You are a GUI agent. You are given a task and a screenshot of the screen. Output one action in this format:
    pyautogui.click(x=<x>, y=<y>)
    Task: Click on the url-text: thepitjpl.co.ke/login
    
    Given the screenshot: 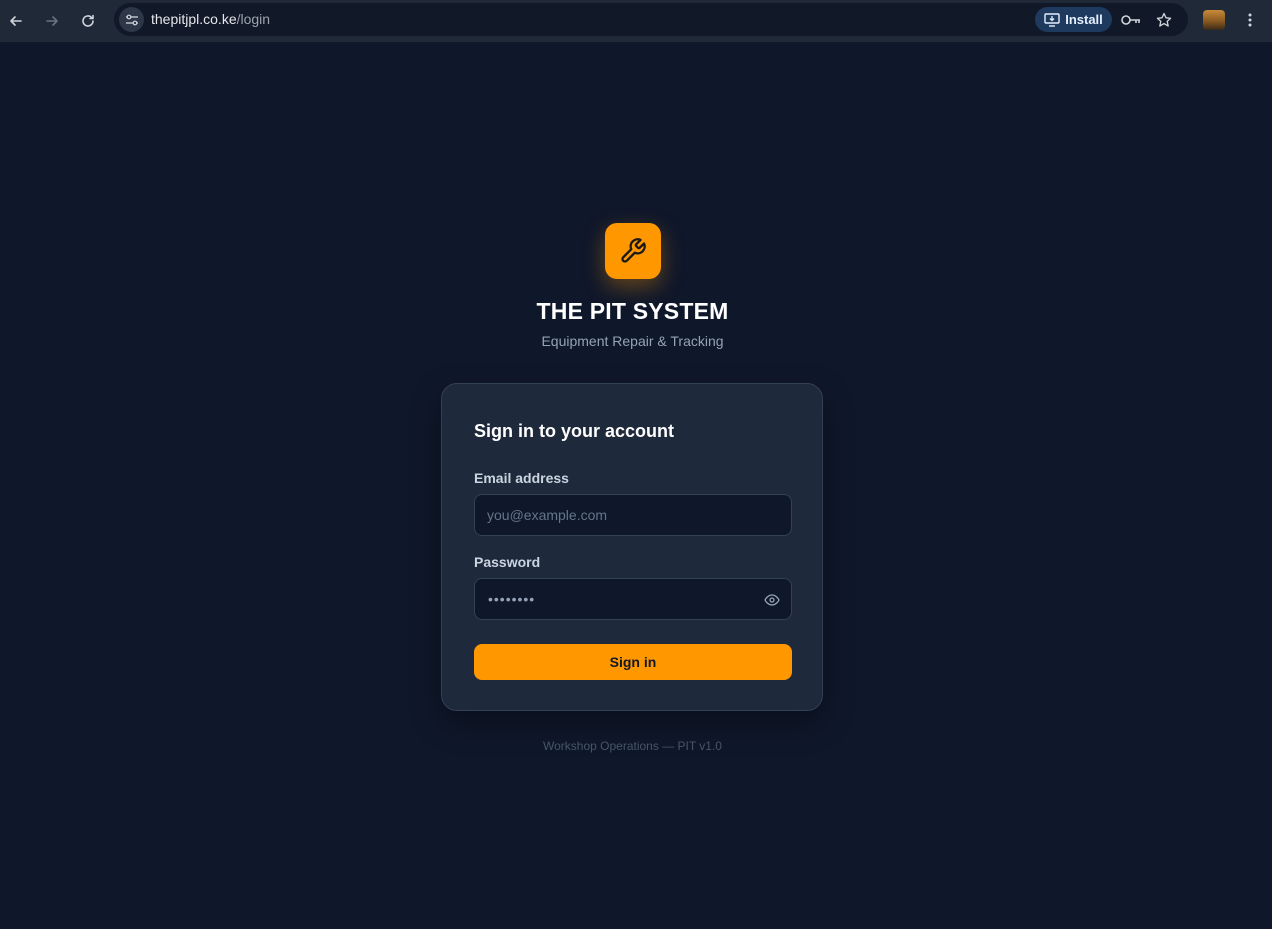 What is the action you would take?
    pyautogui.click(x=210, y=19)
    